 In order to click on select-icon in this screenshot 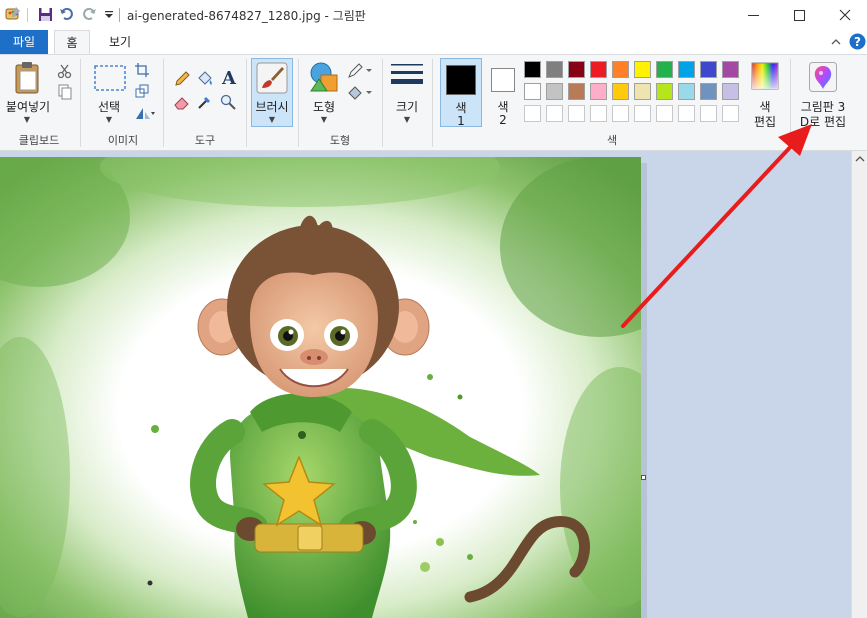, I will do `click(110, 78)`.